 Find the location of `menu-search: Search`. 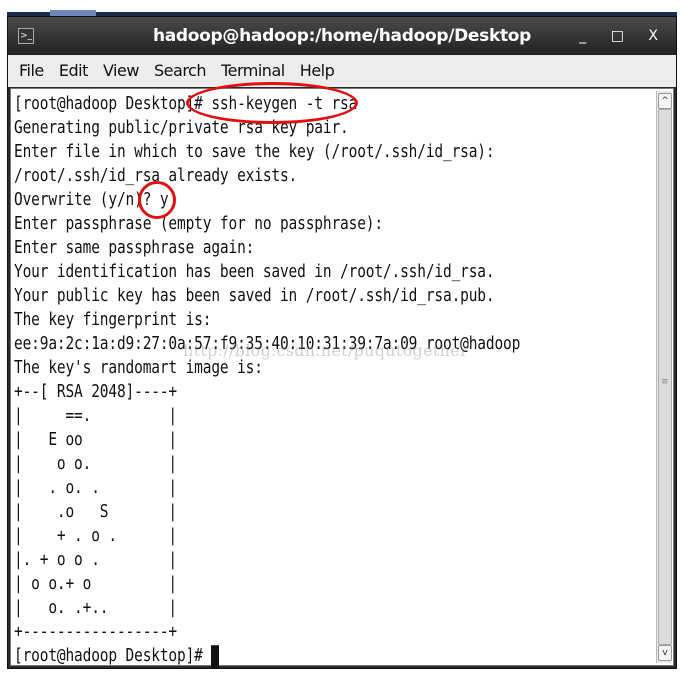

menu-search: Search is located at coordinates (180, 70).